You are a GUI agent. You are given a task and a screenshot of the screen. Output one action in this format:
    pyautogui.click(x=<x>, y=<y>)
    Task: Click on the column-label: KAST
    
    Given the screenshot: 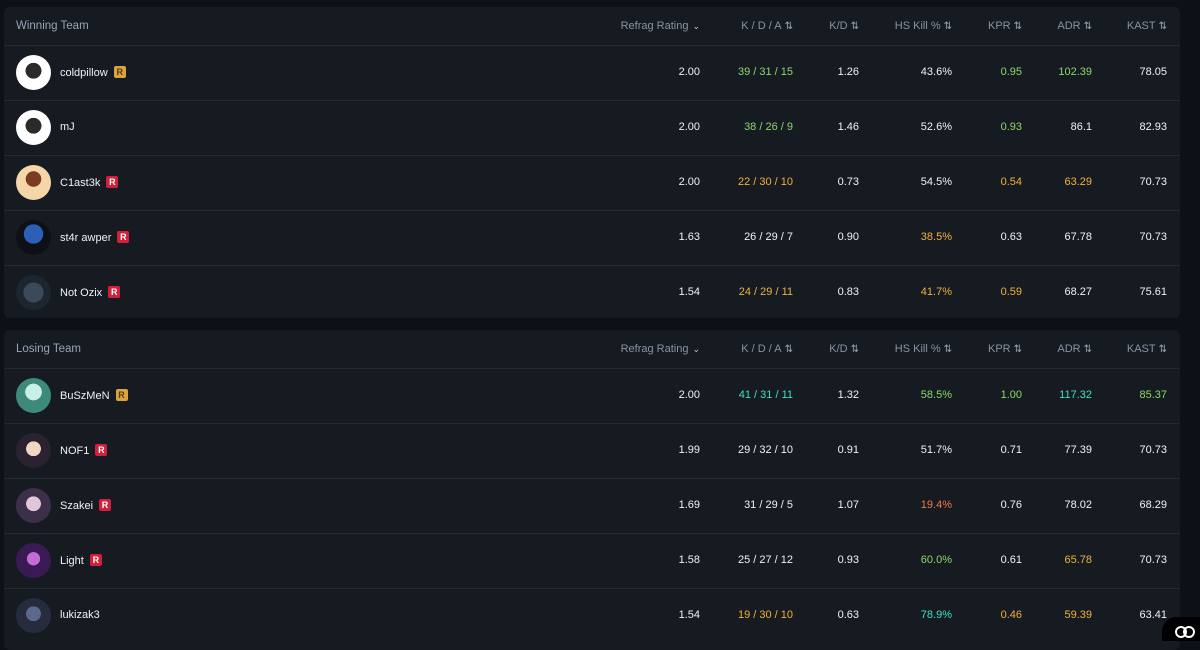 What is the action you would take?
    pyautogui.click(x=1141, y=349)
    